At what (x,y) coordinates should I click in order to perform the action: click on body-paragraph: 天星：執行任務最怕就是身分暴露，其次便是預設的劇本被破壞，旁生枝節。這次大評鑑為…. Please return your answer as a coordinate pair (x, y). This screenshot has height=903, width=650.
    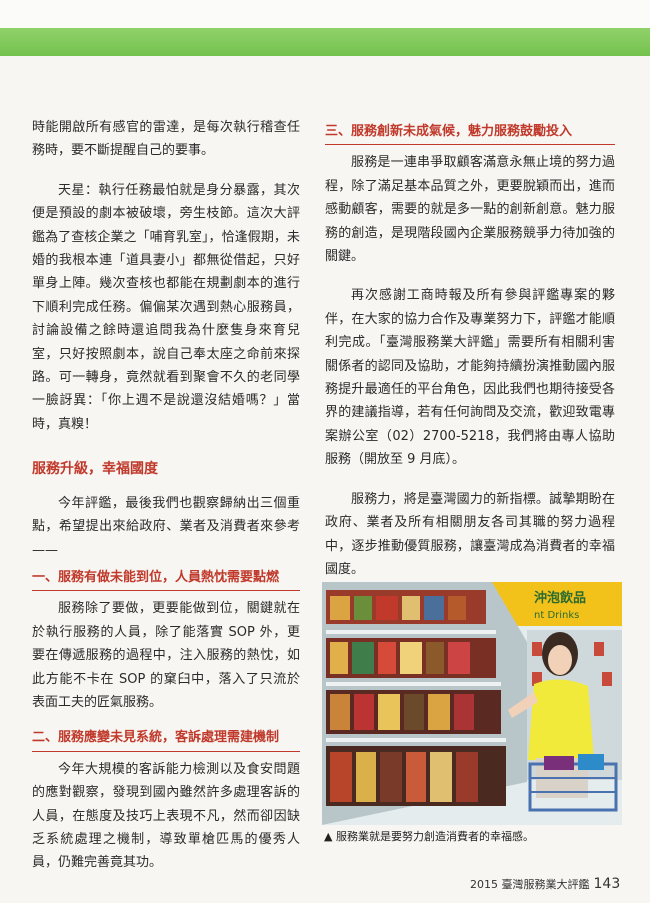
    Looking at the image, I should click on (166, 307).